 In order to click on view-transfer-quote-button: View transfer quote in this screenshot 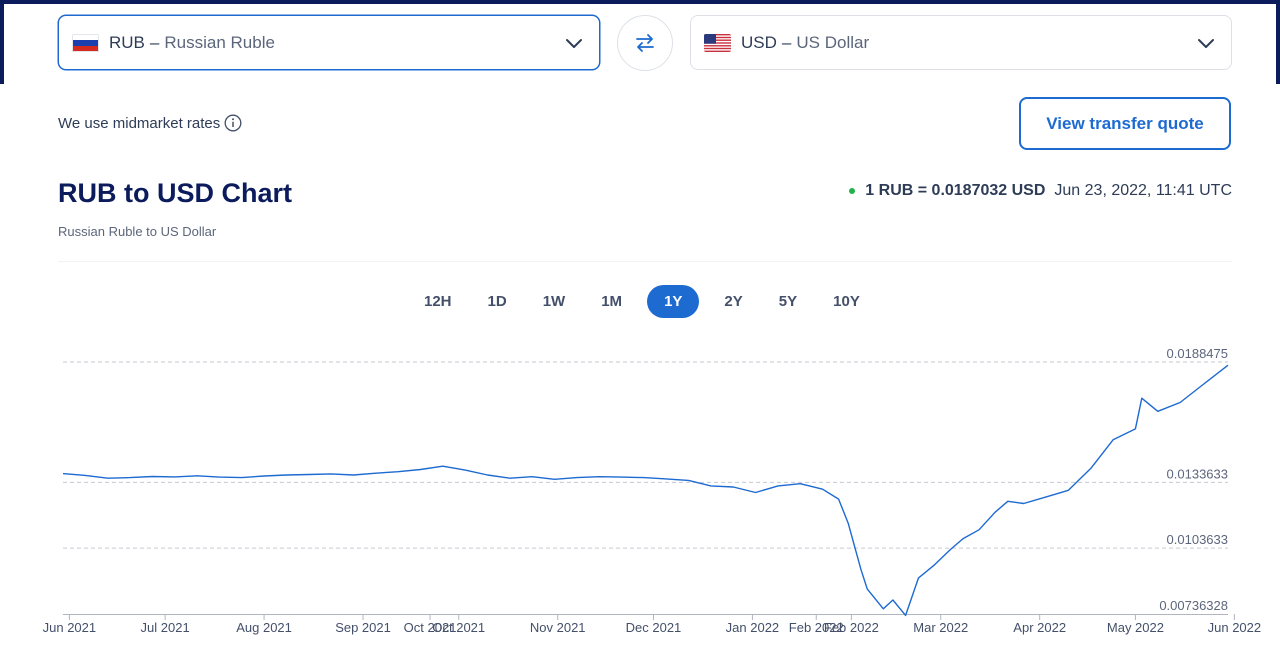, I will do `click(1125, 123)`.